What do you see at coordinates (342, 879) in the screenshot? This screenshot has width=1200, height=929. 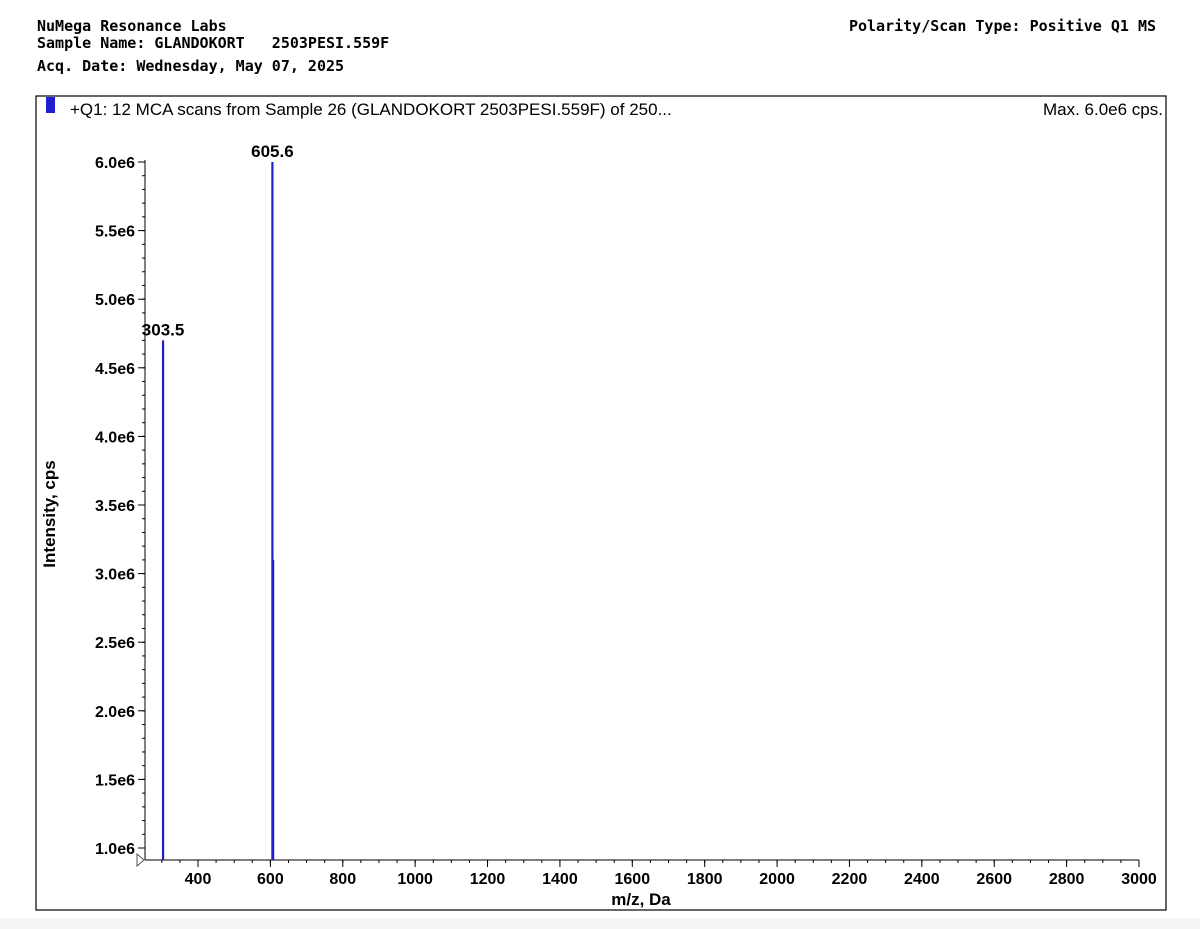 I see `x-tick-label: 800` at bounding box center [342, 879].